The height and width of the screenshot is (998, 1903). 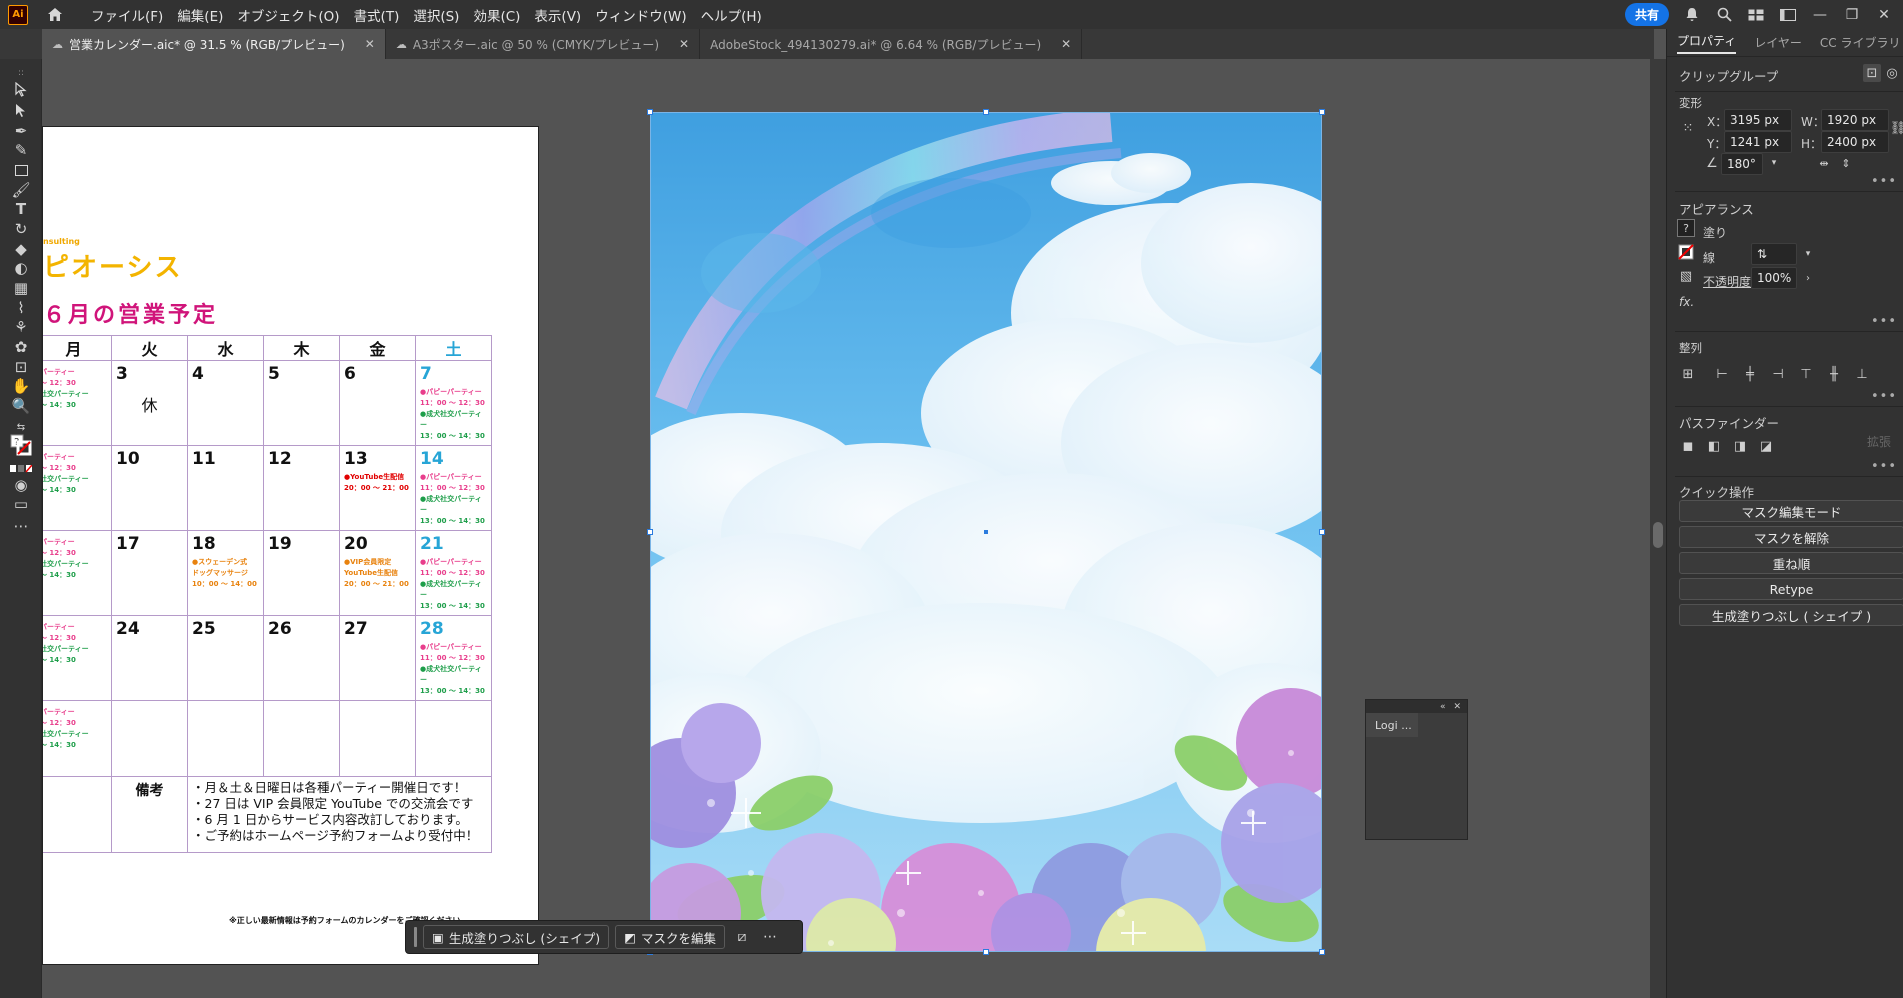 I want to click on align-top-icon: ⊤, so click(x=1806, y=374).